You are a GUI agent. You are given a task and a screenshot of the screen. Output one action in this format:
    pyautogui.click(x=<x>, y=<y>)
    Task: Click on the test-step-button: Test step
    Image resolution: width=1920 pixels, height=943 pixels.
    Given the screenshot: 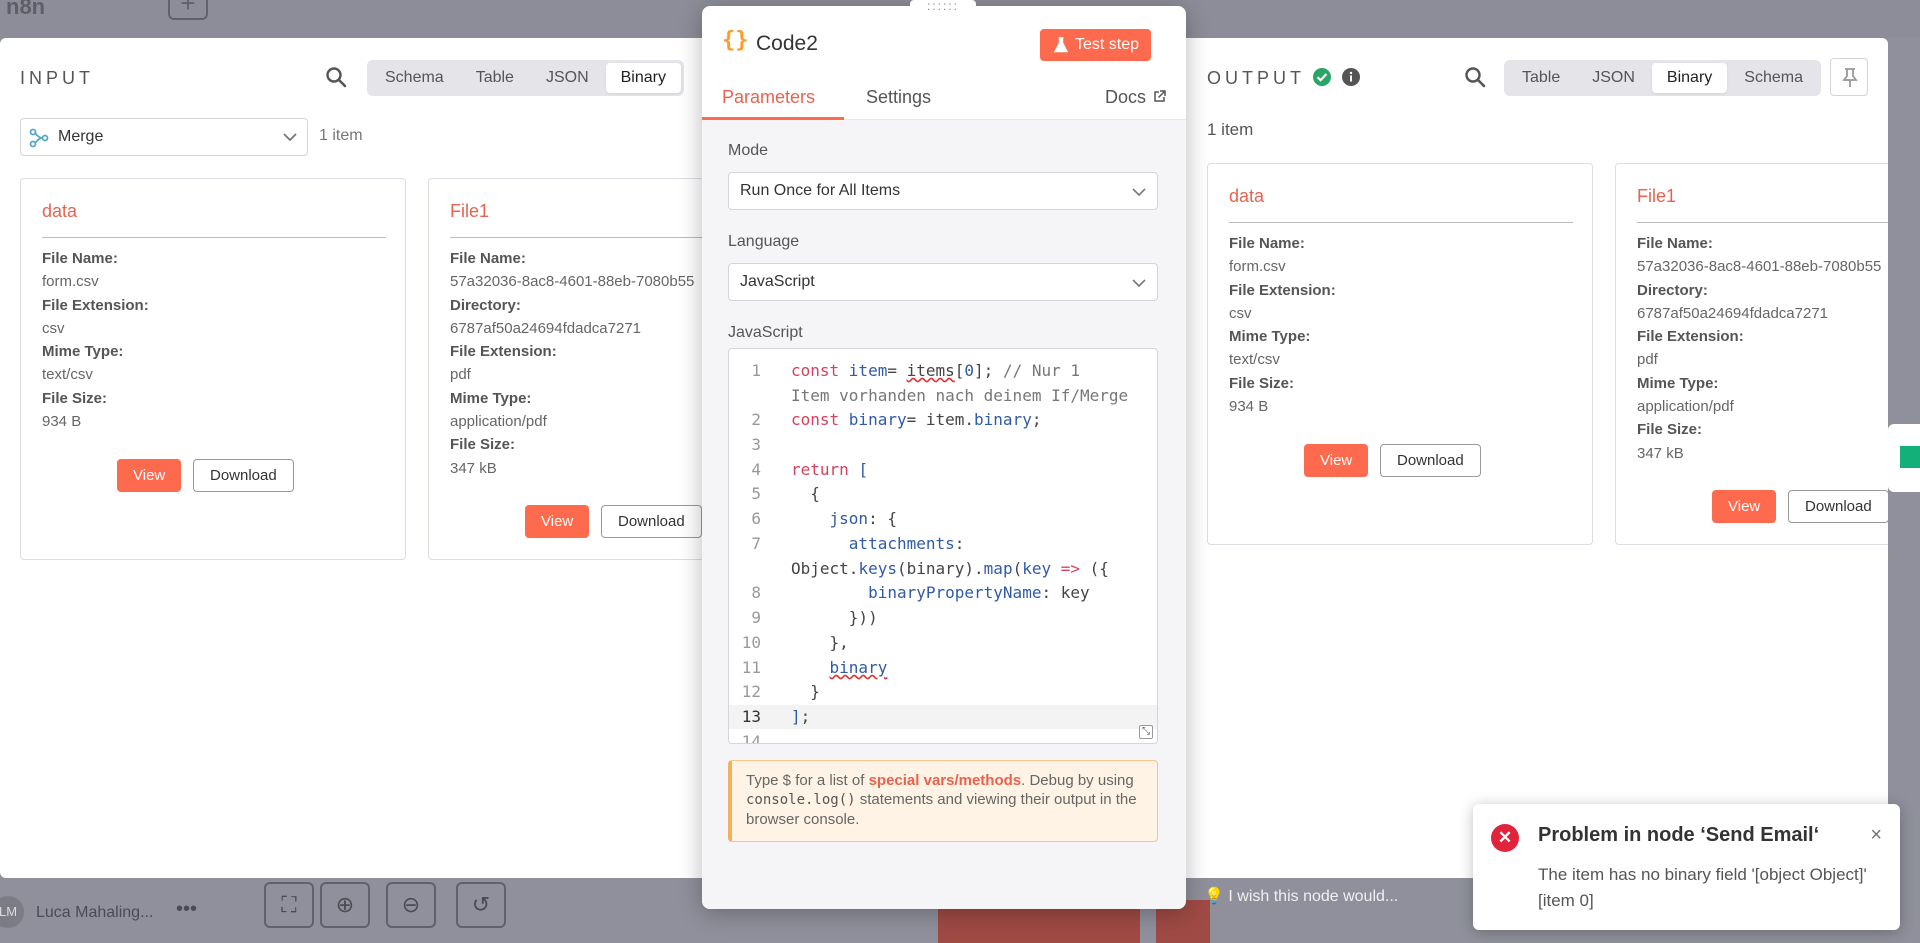 What is the action you would take?
    pyautogui.click(x=1096, y=45)
    